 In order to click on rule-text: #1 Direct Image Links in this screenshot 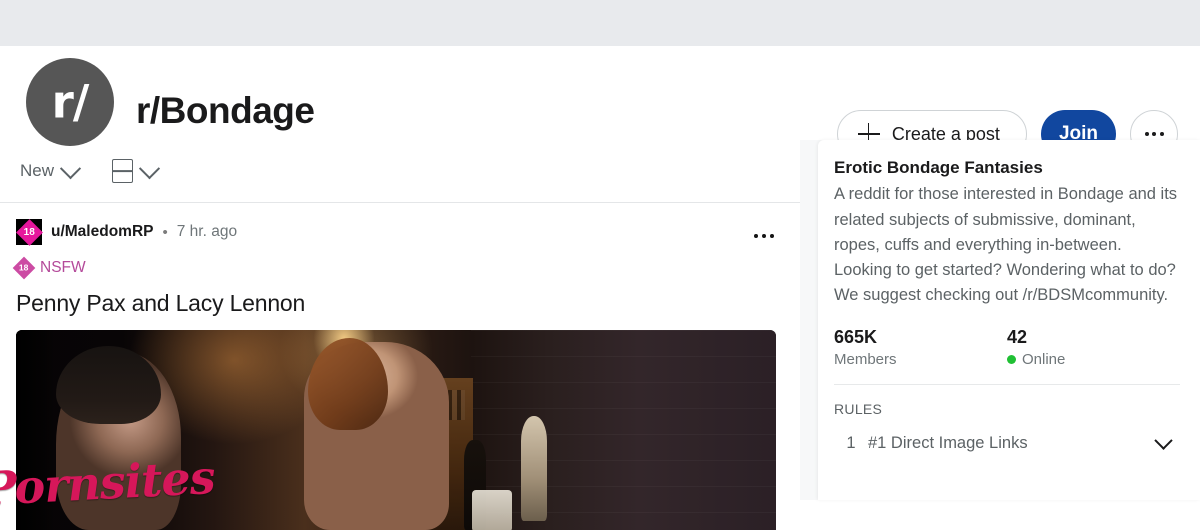, I will do `click(948, 443)`.